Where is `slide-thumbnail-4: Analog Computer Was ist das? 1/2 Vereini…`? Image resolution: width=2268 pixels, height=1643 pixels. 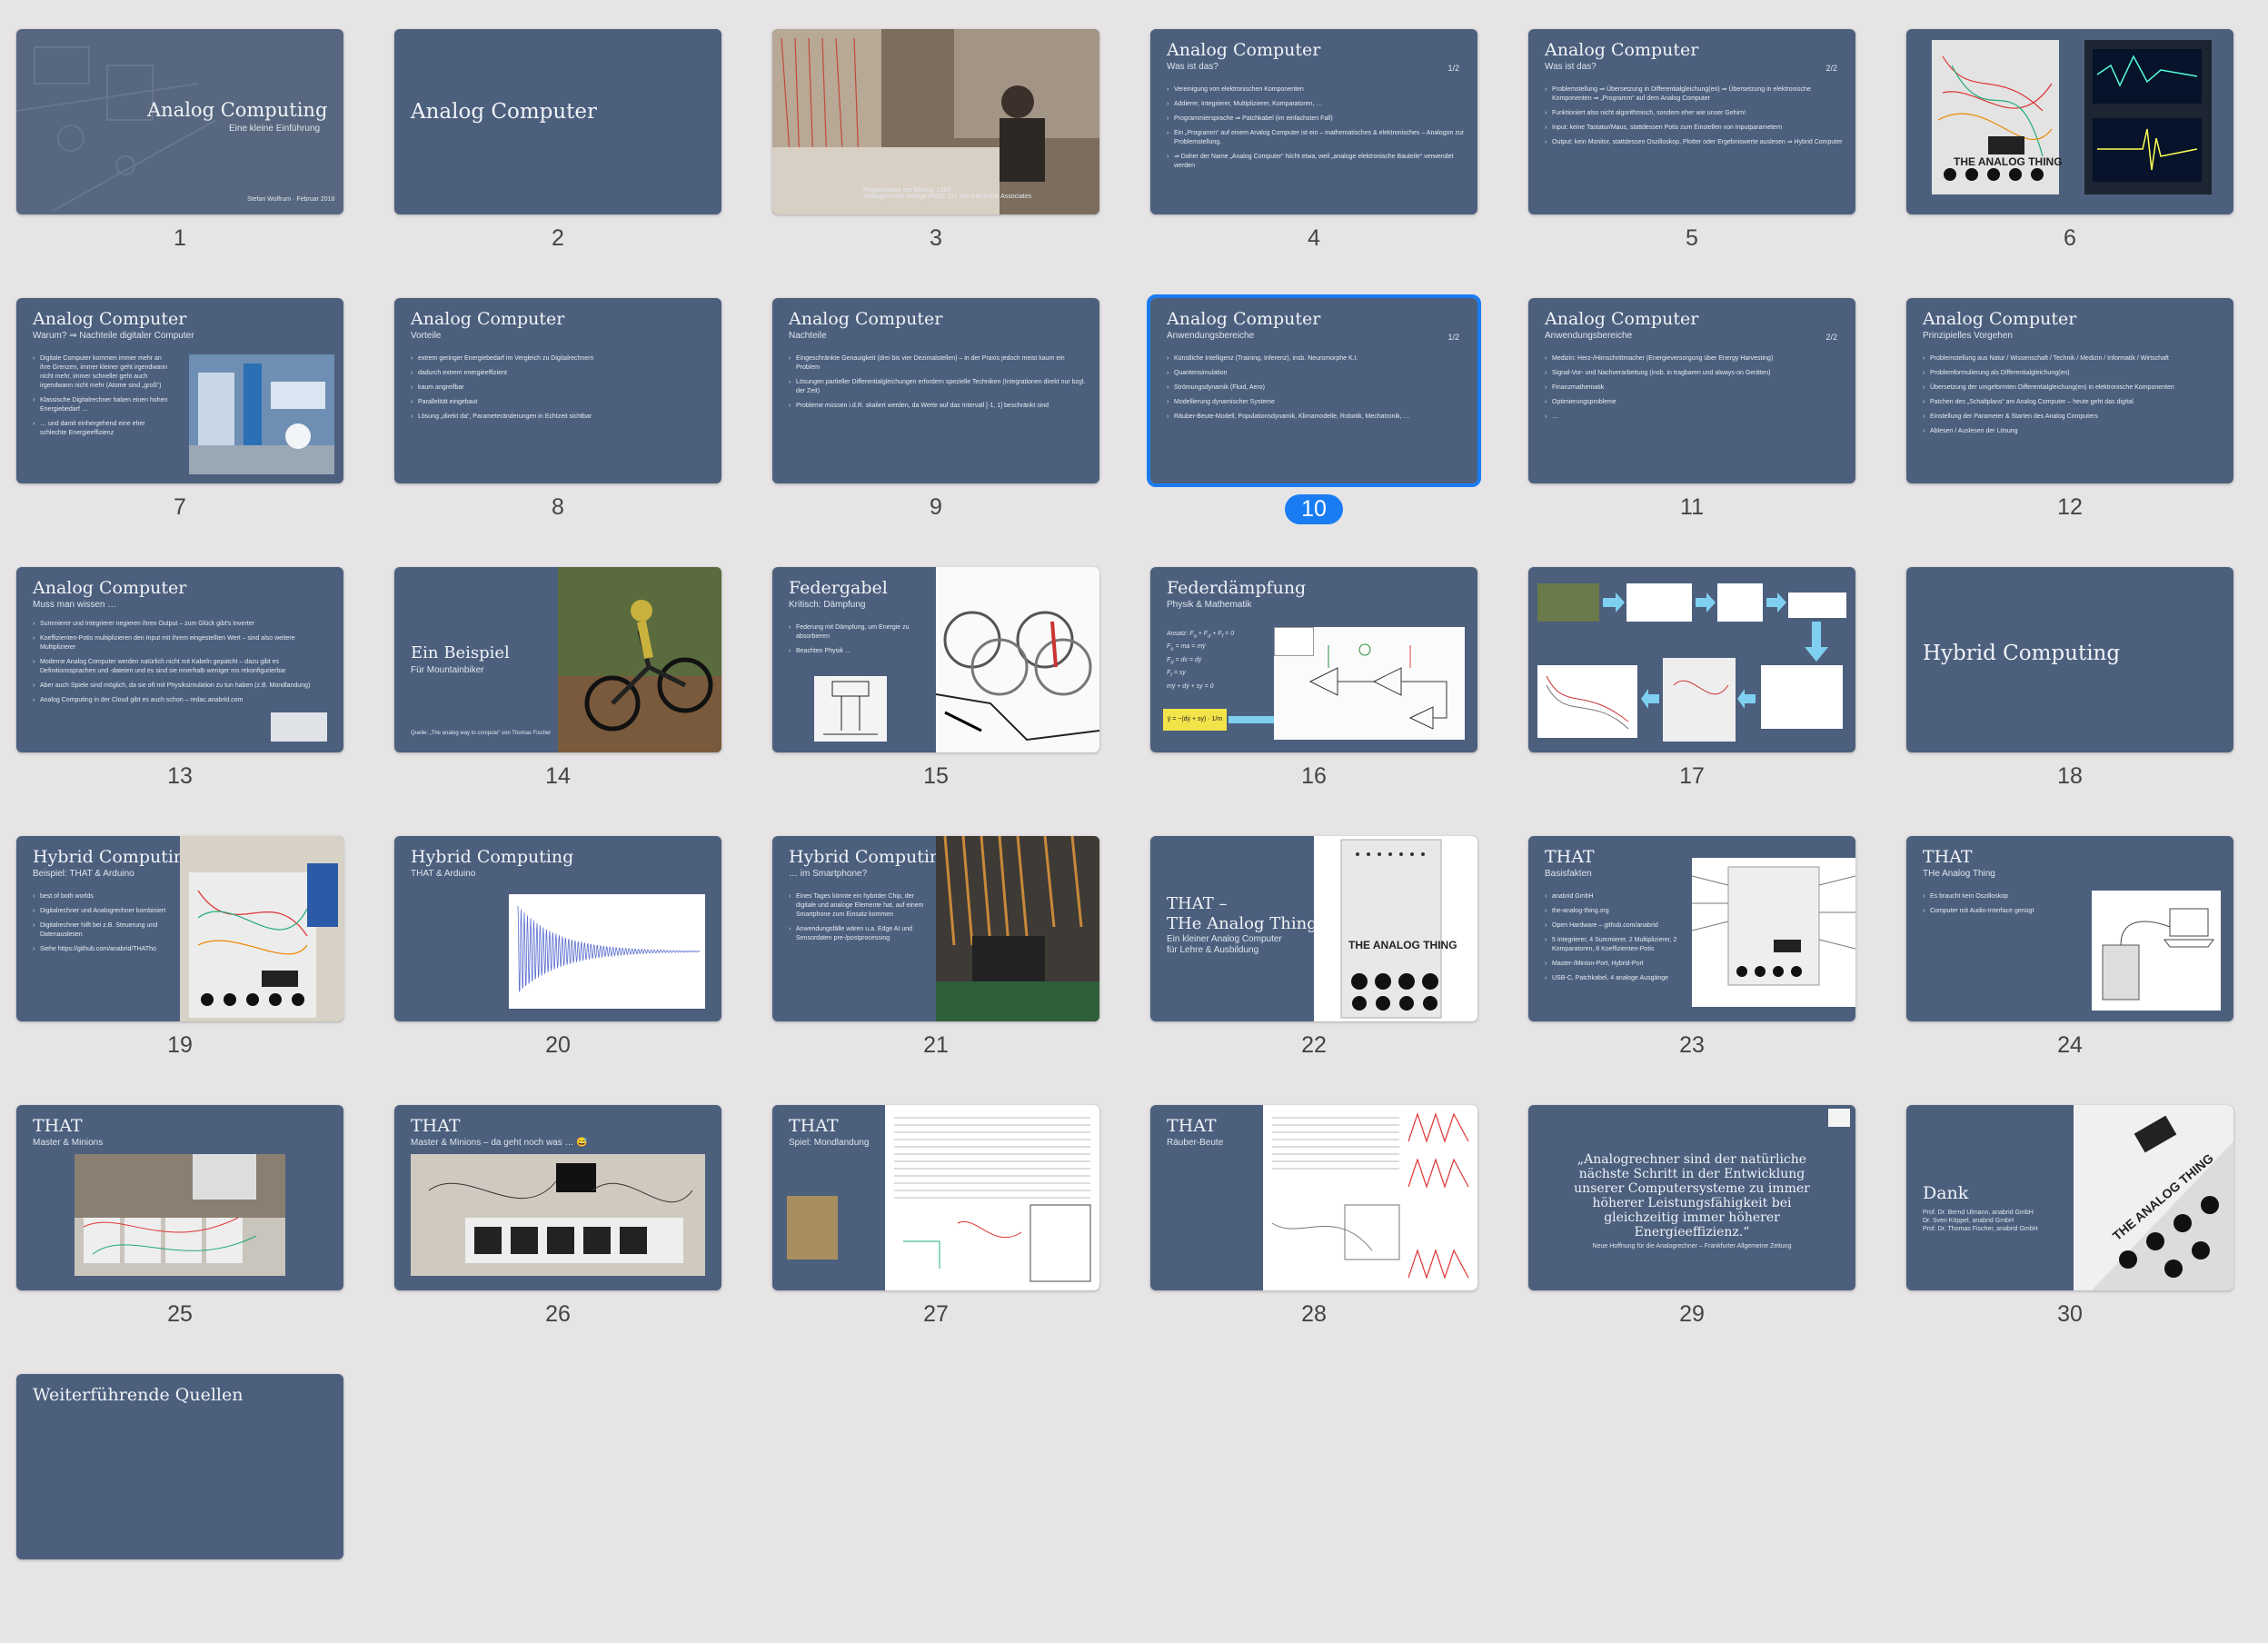
slide-thumbnail-4: Analog Computer Was ist das? 1/2 Vereini… is located at coordinates (1313, 121).